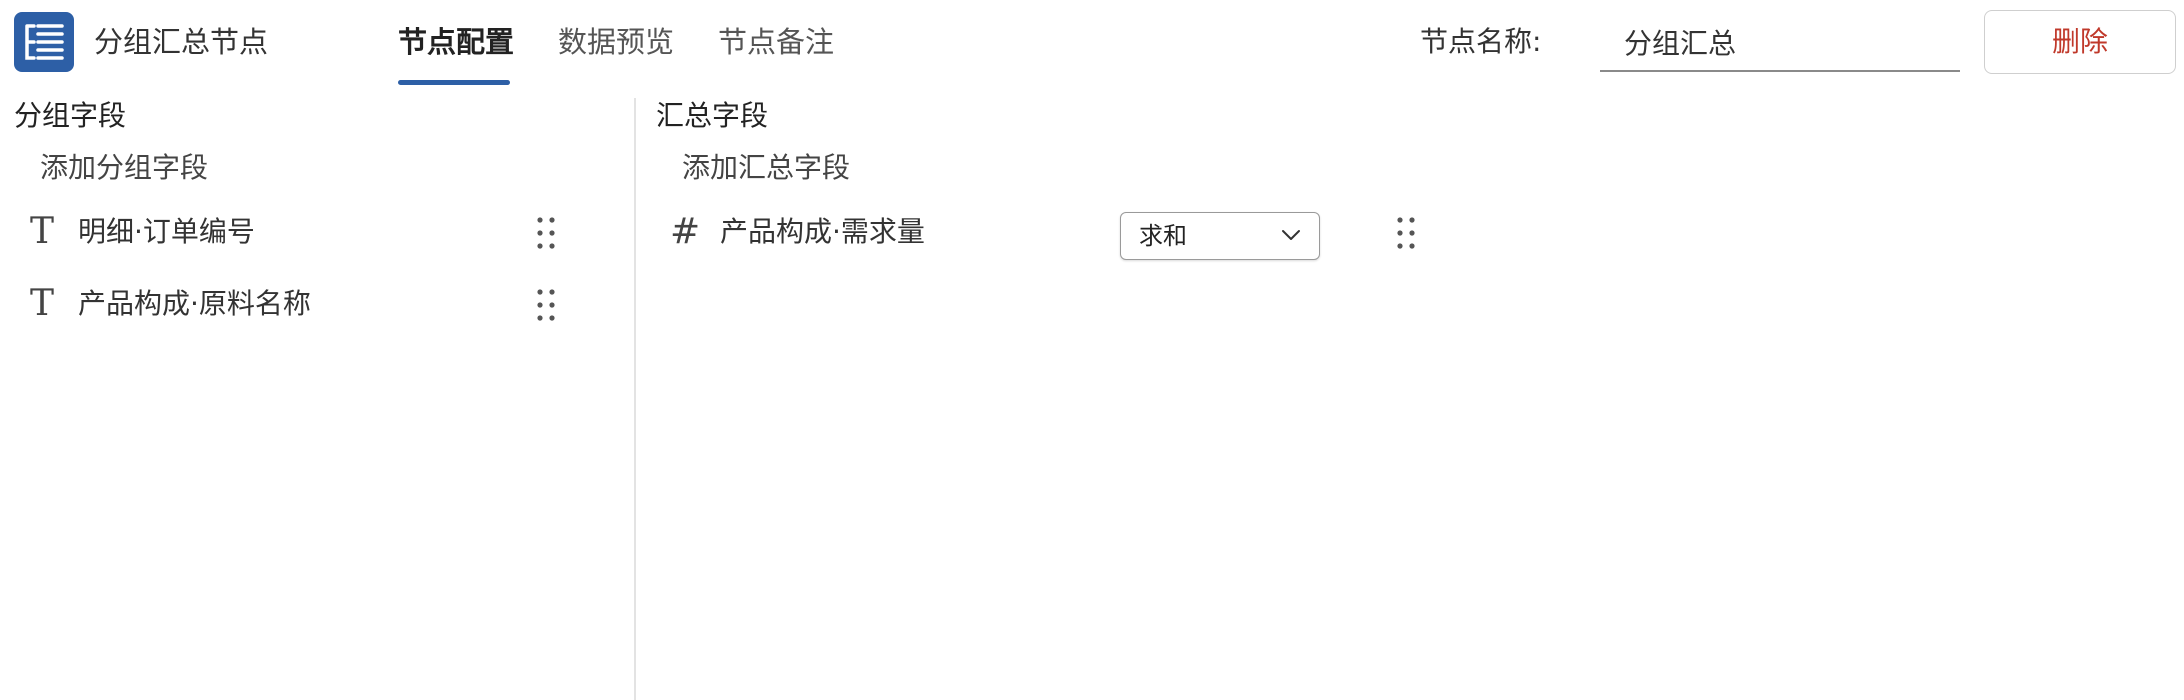 Image resolution: width=2184 pixels, height=700 pixels. I want to click on summary-field-row: # 产品构成·需求量, so click(1045, 232).